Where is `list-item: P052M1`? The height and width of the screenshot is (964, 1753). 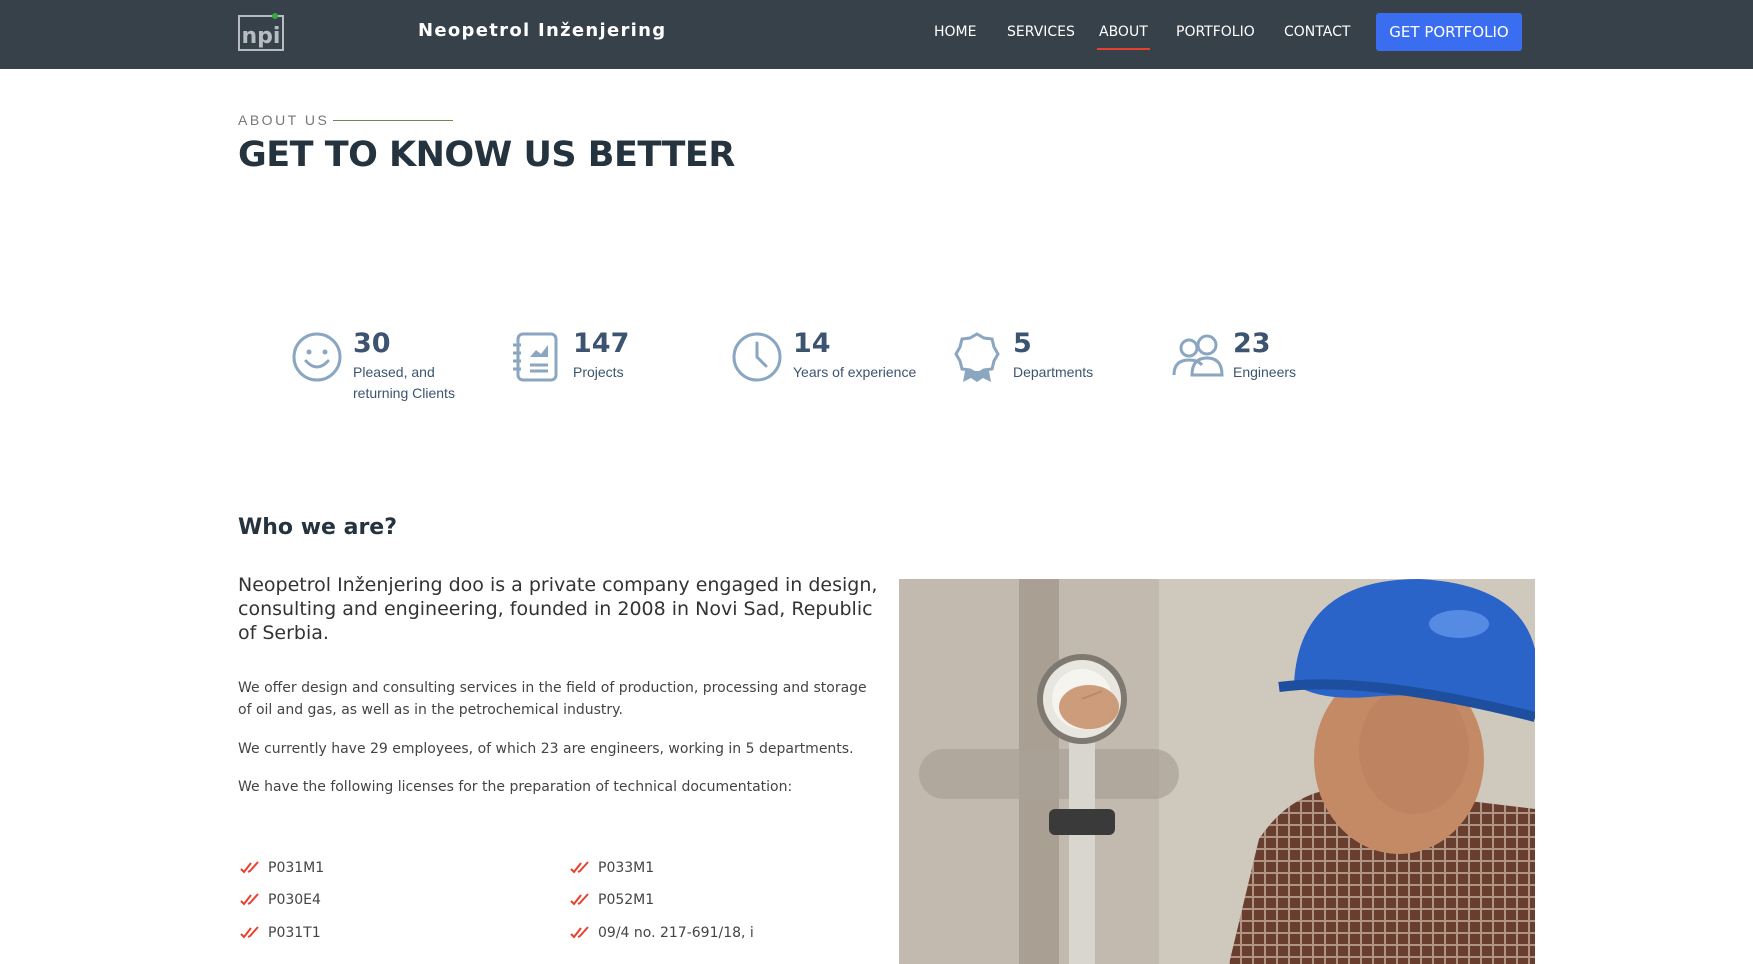
list-item: P052M1 is located at coordinates (612, 900).